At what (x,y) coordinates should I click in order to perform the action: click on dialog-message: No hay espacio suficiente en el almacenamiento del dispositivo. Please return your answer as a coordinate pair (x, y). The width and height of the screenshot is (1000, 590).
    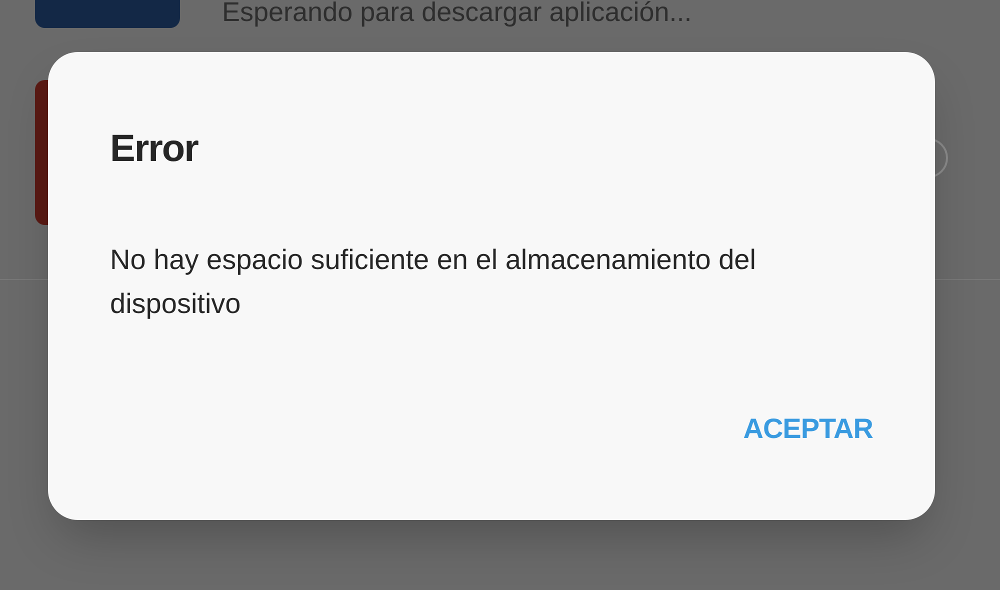
    Looking at the image, I should click on (433, 282).